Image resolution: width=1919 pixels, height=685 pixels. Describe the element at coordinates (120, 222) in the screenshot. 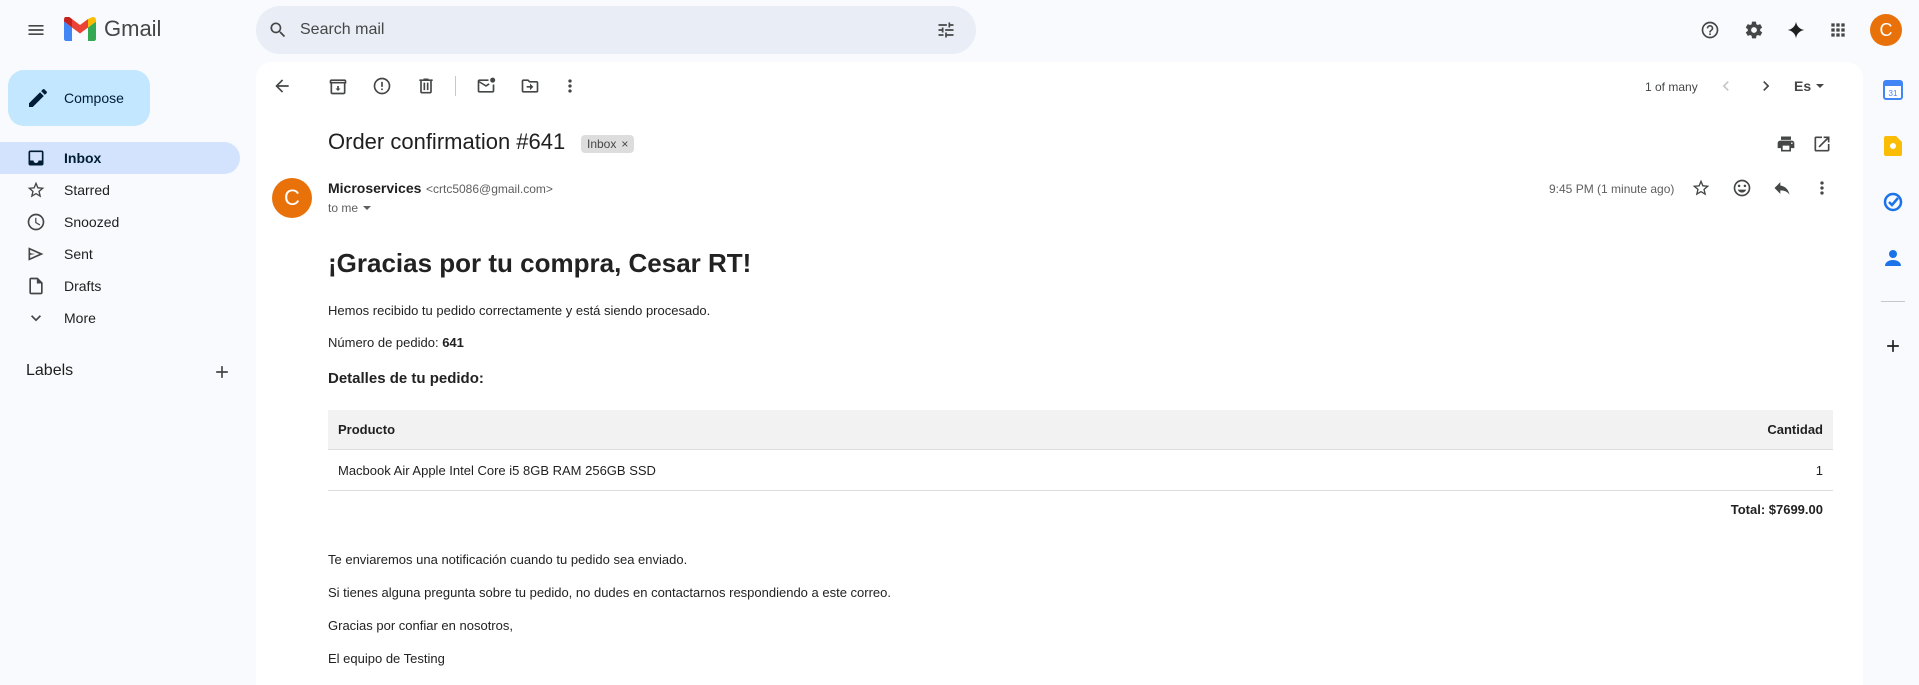

I see `sidebar-item-snoozed: Snoozed` at that location.